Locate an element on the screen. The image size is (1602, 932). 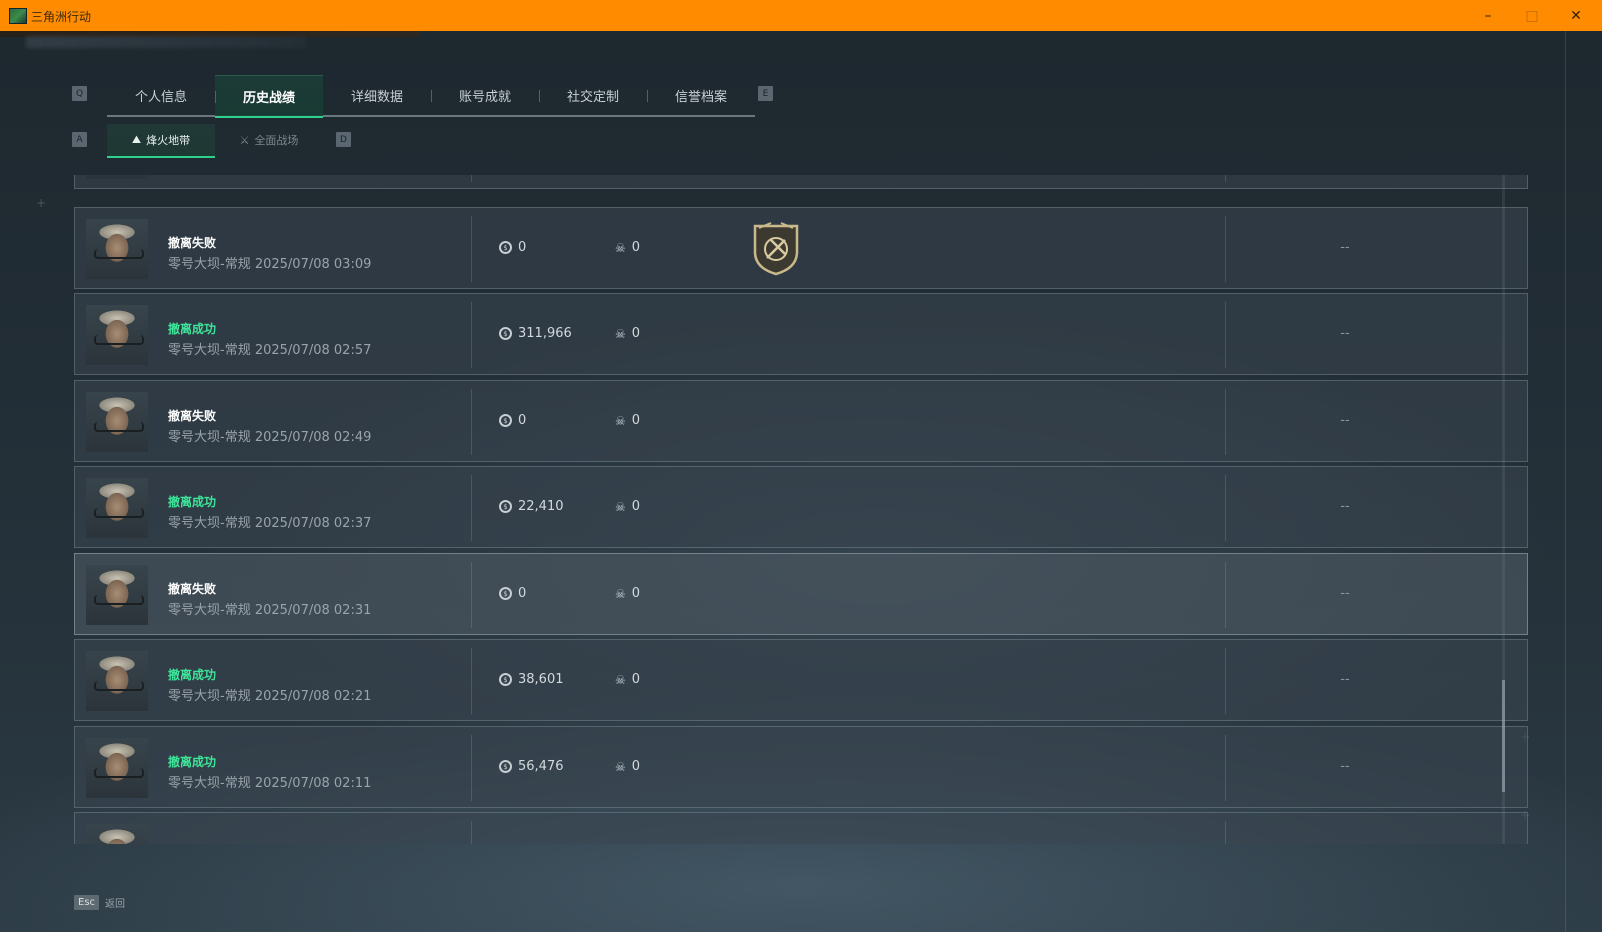
shield-badge-icon is located at coordinates (776, 249).